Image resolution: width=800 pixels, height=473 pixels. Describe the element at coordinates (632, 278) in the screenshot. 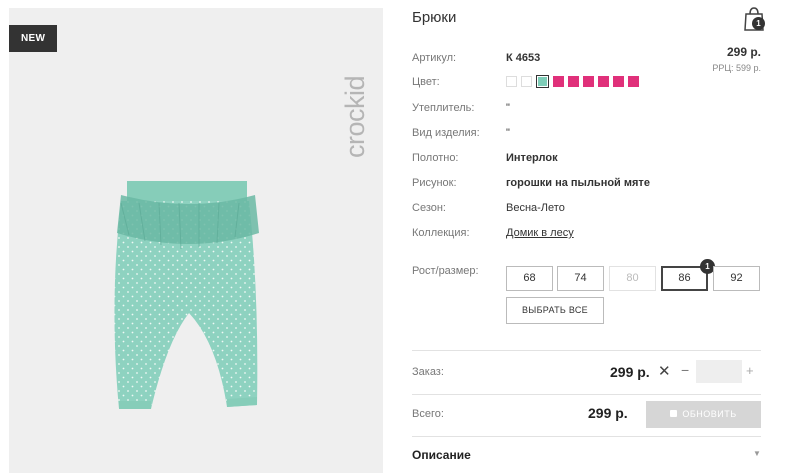

I see `size-option-80: 80` at that location.